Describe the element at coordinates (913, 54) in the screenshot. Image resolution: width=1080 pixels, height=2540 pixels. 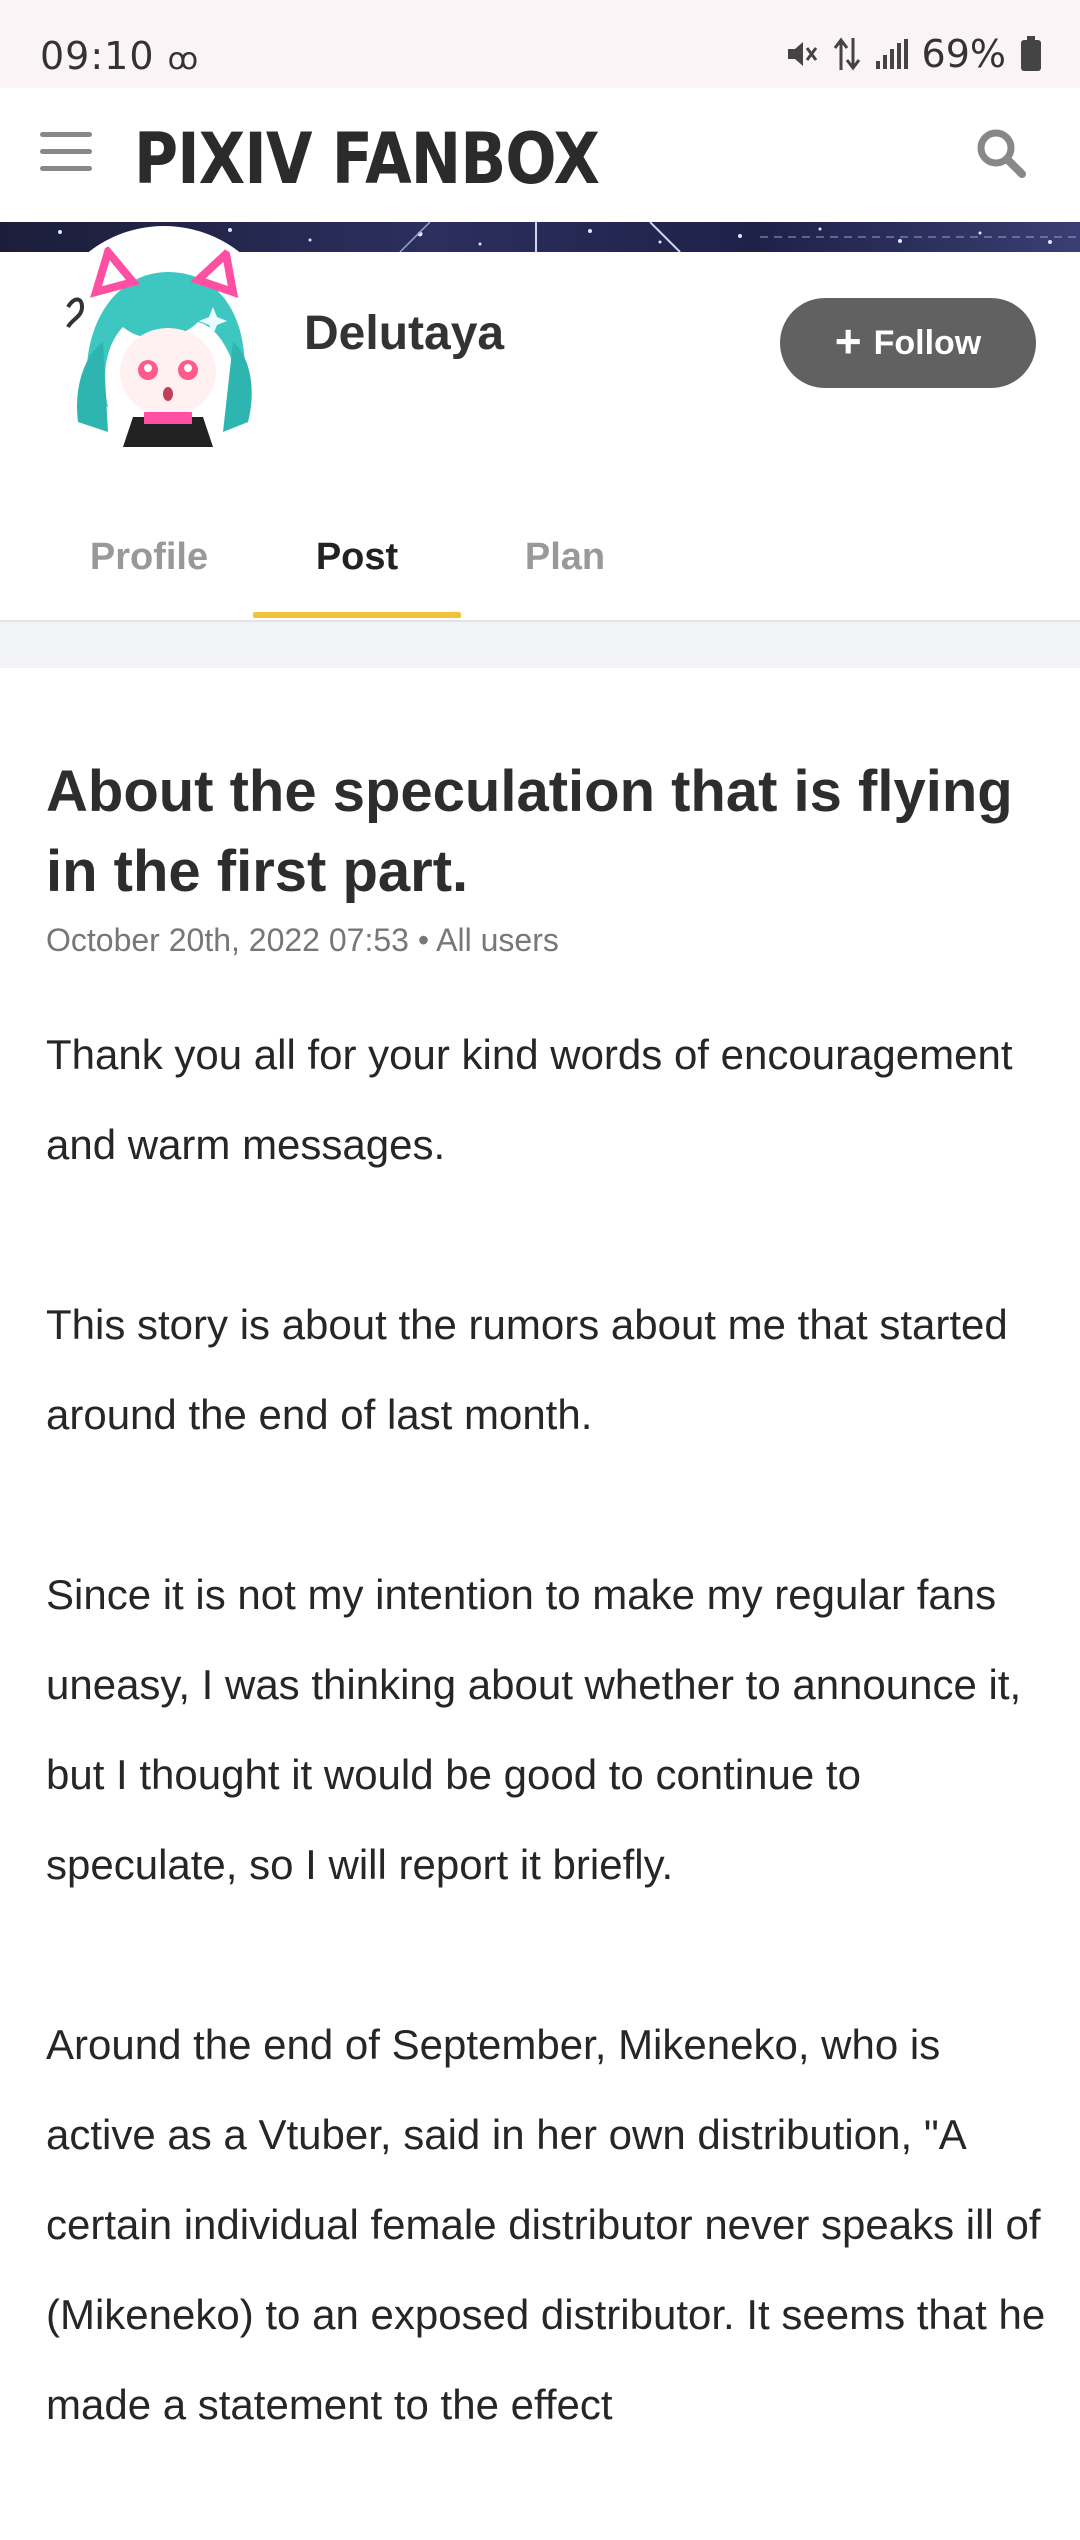
I see `status-icons: 69%` at that location.